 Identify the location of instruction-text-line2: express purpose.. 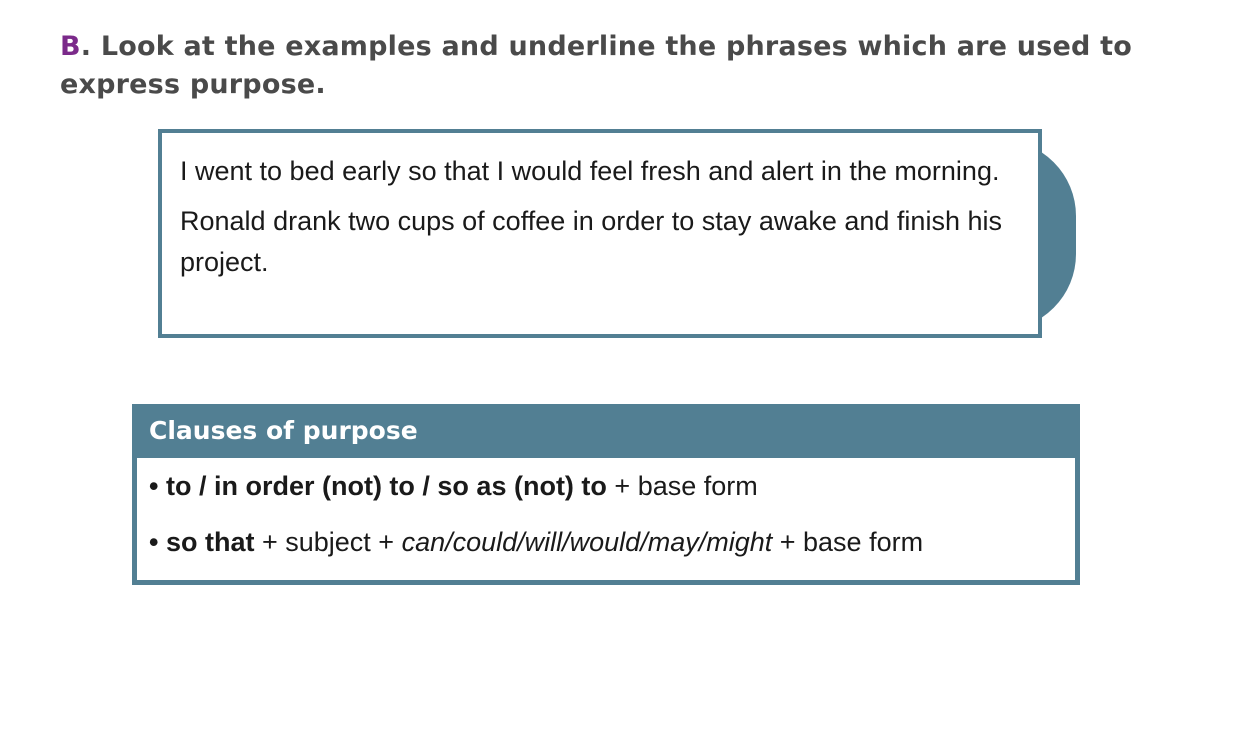
(193, 84).